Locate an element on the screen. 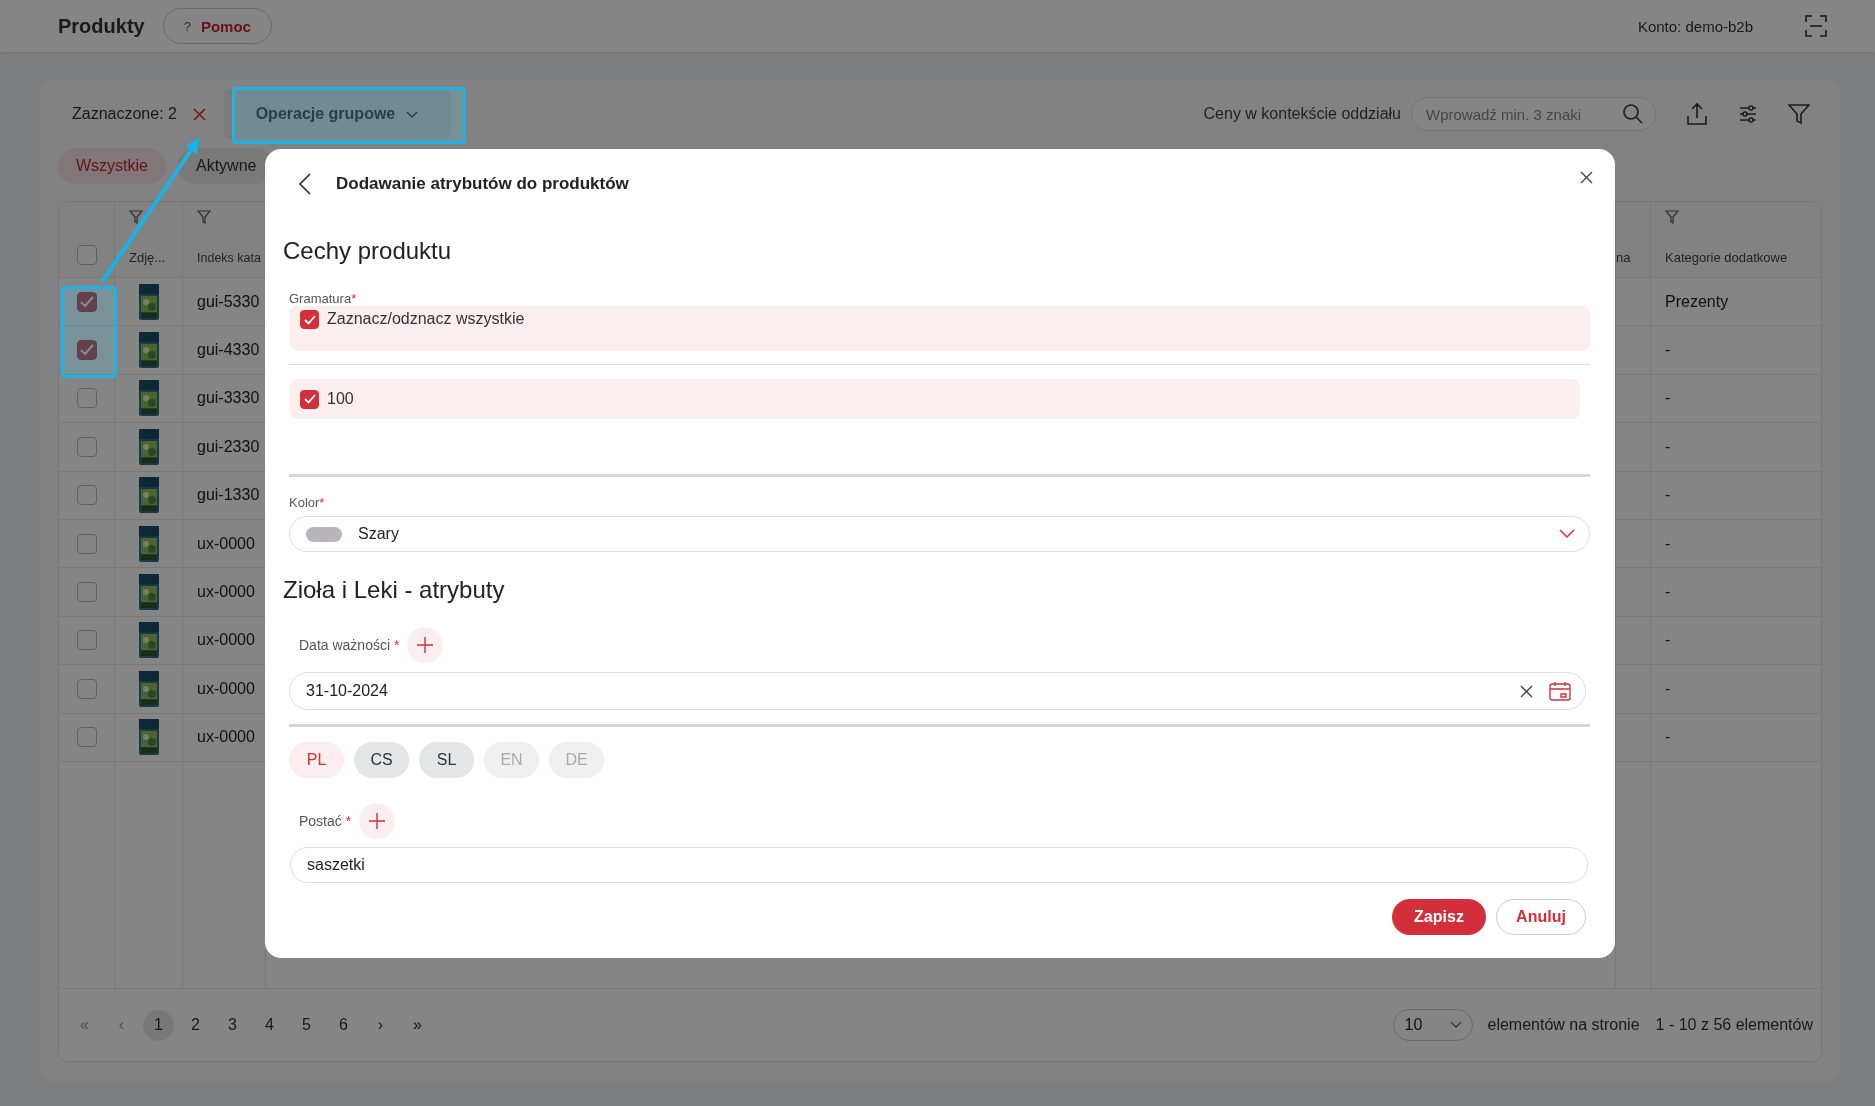 The height and width of the screenshot is (1106, 1875). field-label: Kolor* is located at coordinates (307, 502).